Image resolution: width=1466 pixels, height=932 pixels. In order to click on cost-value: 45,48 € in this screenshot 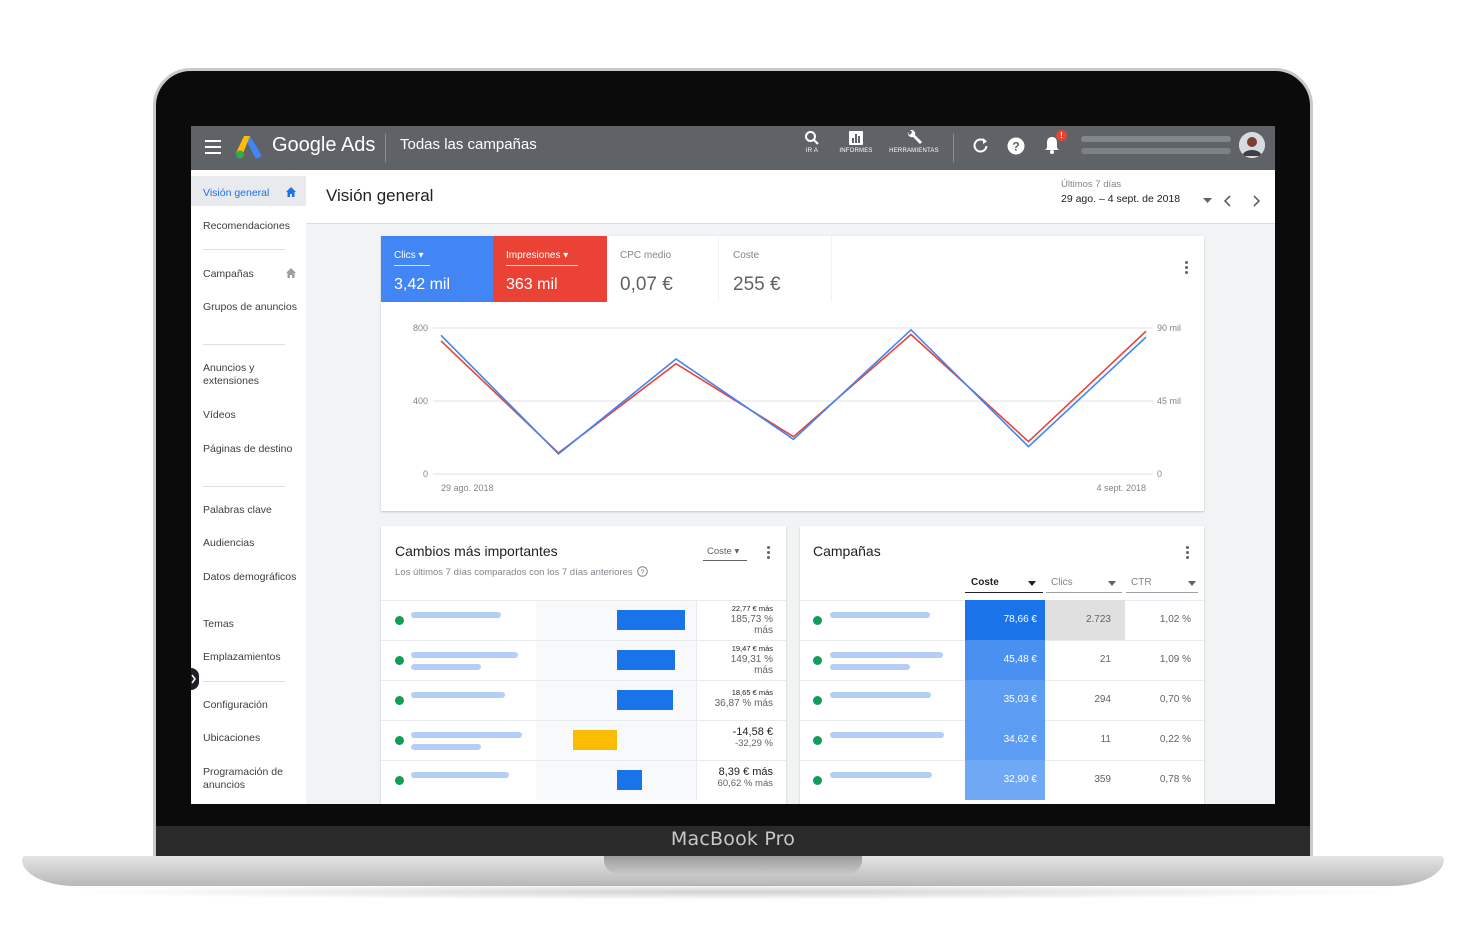, I will do `click(1020, 659)`.